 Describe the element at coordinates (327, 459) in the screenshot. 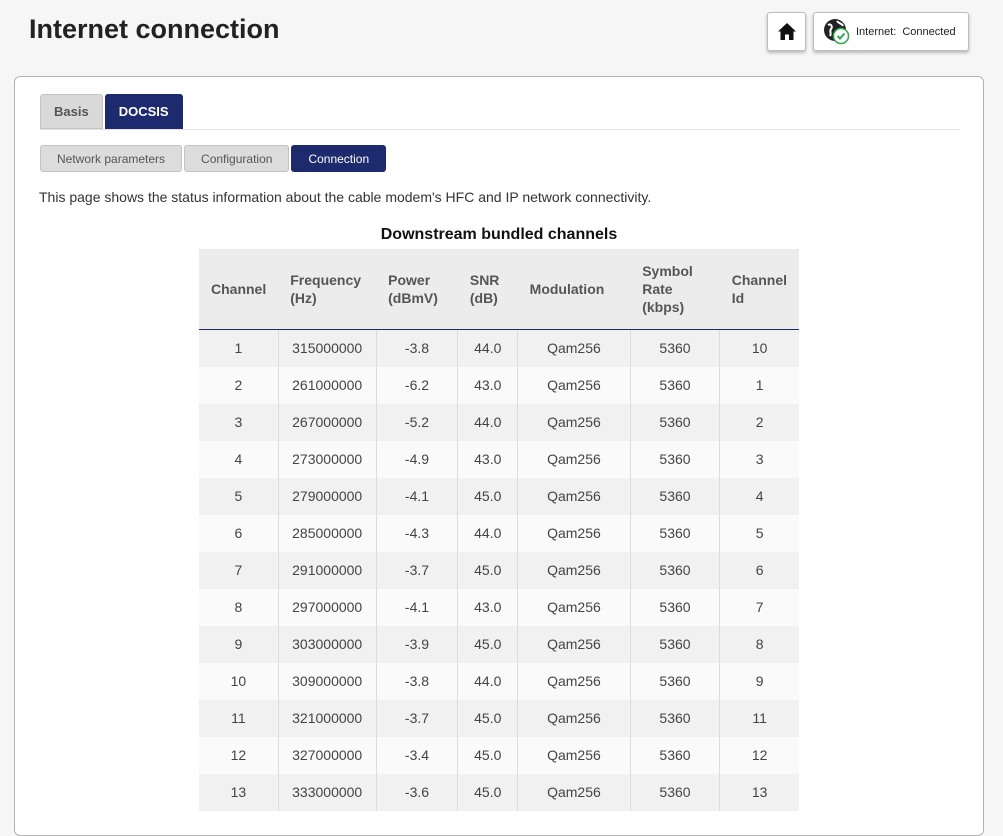

I see `cell-frequency: 273000000` at that location.